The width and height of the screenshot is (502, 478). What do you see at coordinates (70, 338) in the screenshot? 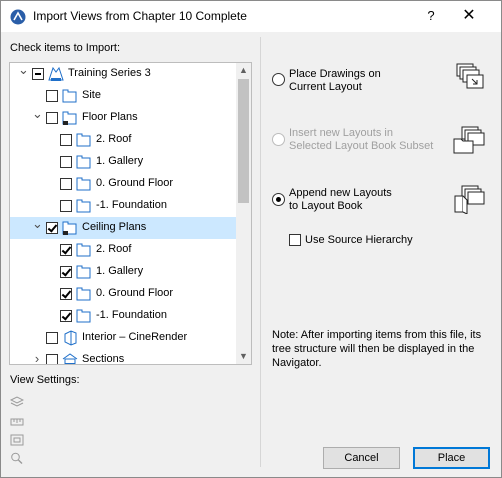
I see `3d-view-icon` at bounding box center [70, 338].